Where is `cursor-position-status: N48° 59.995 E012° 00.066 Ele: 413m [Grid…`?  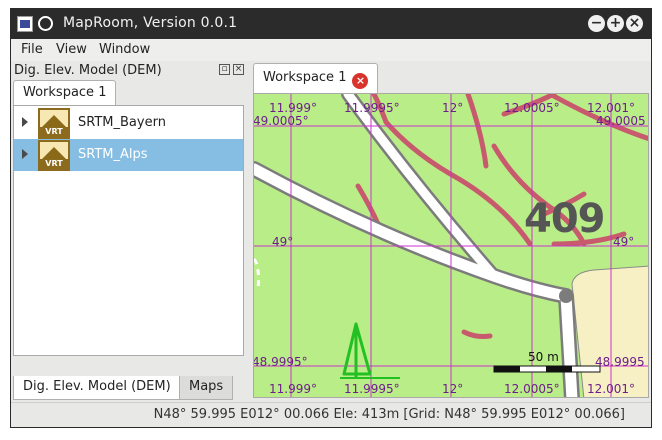 cursor-position-status: N48° 59.995 E012° 00.066 Ele: 413m [Grid… is located at coordinates (389, 414).